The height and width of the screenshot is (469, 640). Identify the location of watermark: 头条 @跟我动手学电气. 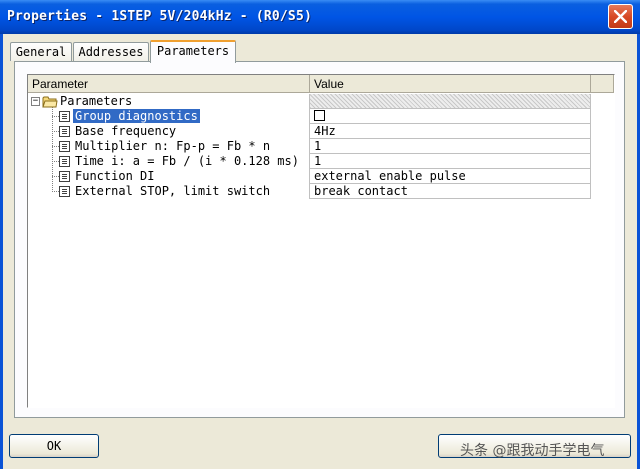
(532, 451).